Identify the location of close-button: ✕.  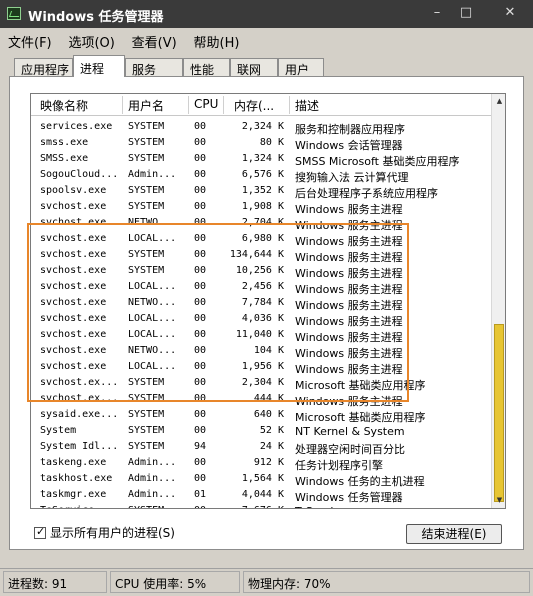
(510, 13).